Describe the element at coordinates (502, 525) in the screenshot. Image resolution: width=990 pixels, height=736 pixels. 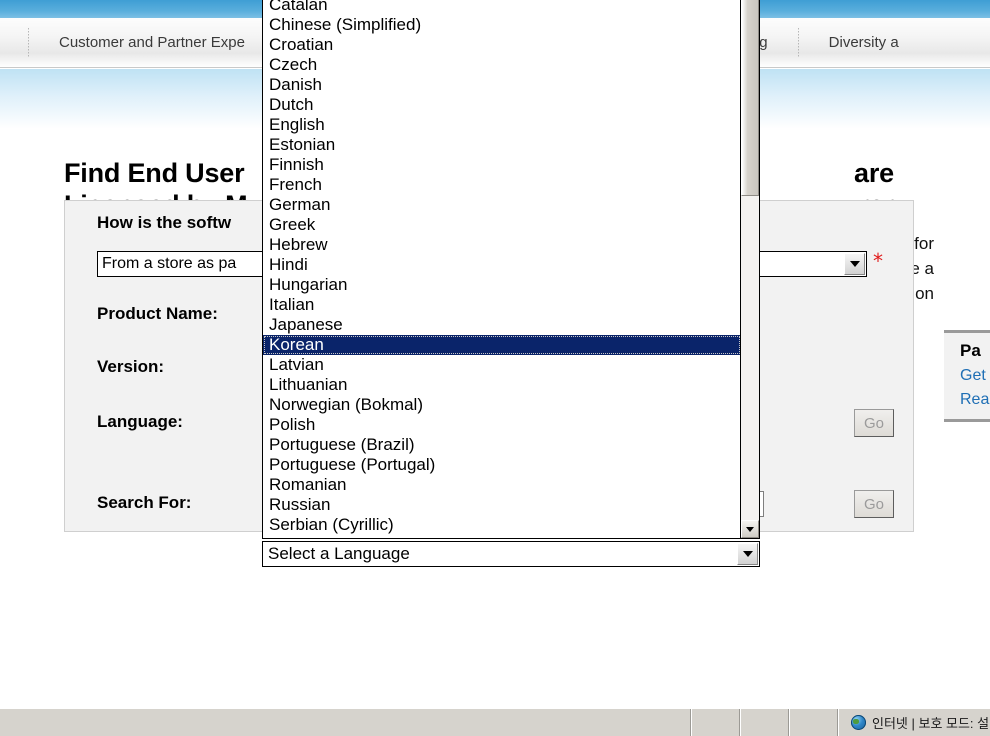
I see `language-option: Serbian (Cyrillic)` at that location.